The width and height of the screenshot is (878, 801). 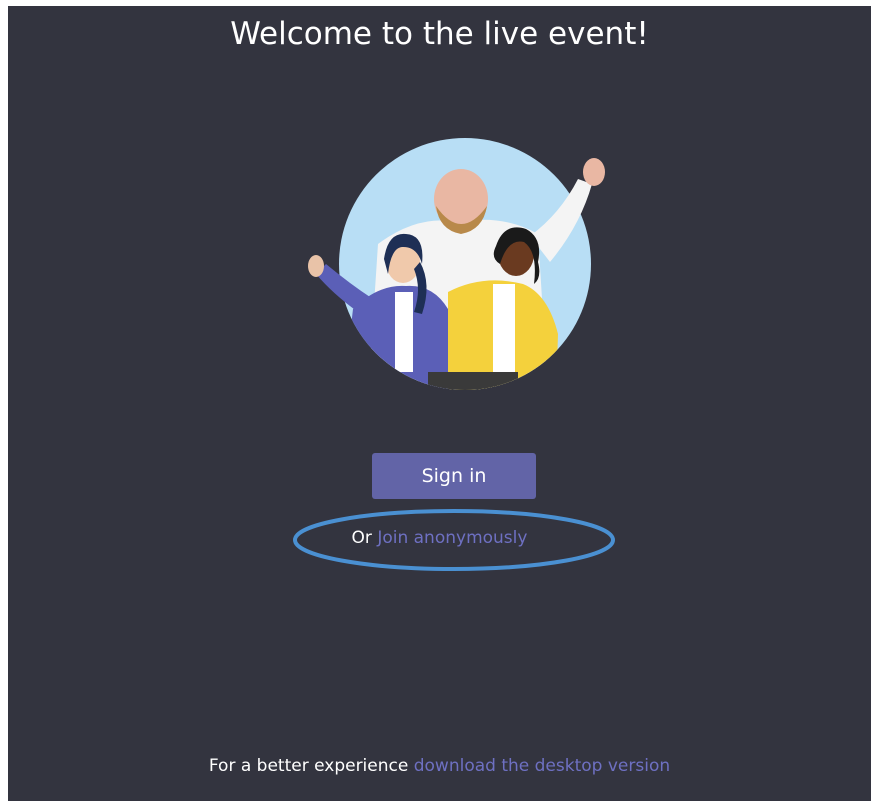 What do you see at coordinates (439, 34) in the screenshot?
I see `page-title: Welcome to the live event!` at bounding box center [439, 34].